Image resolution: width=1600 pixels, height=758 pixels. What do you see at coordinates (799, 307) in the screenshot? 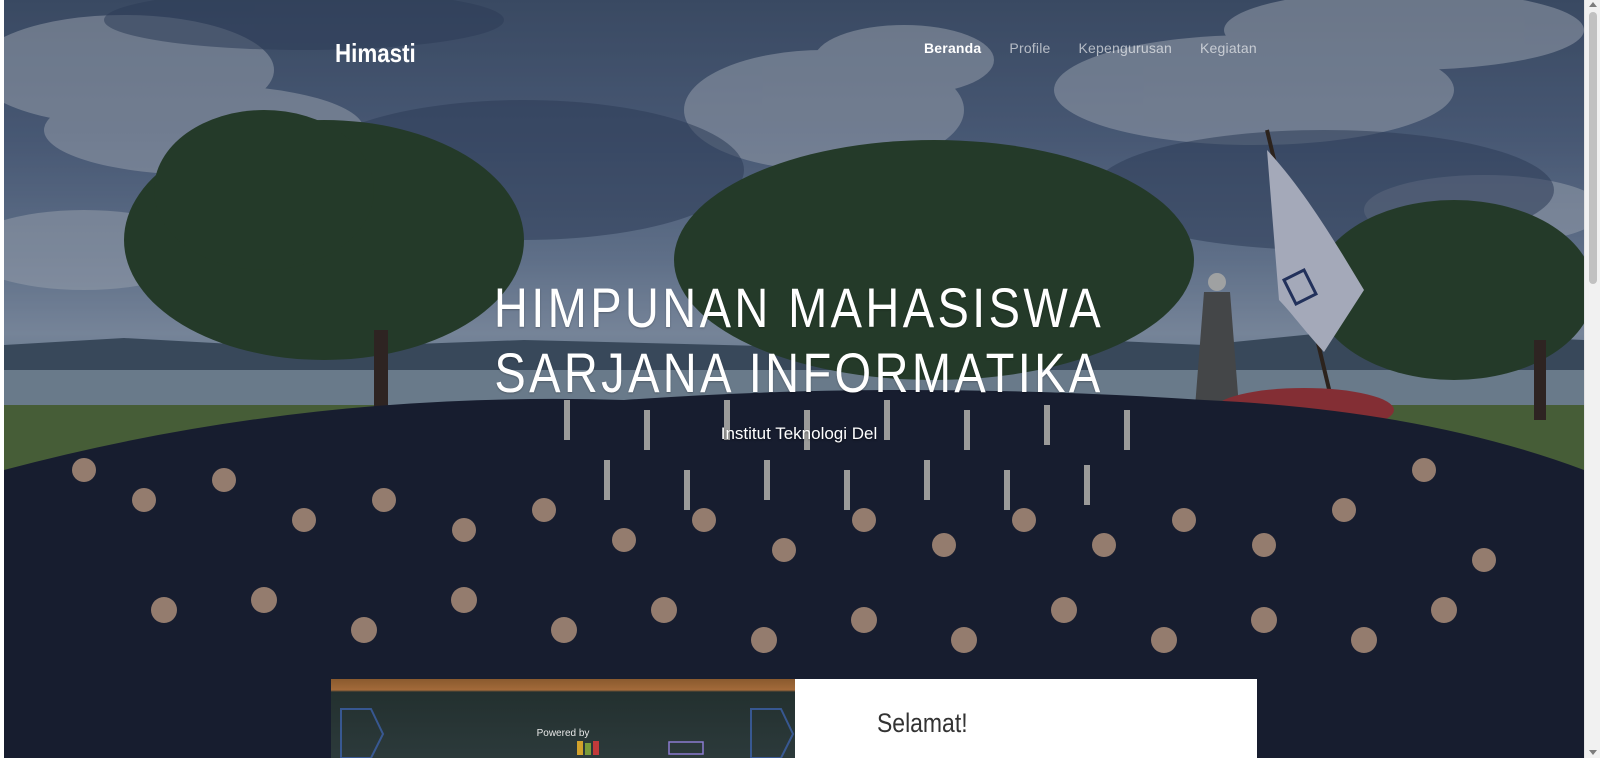
I see `hero-title-line-1: HIMPUNAN MAHASISWA` at bounding box center [799, 307].